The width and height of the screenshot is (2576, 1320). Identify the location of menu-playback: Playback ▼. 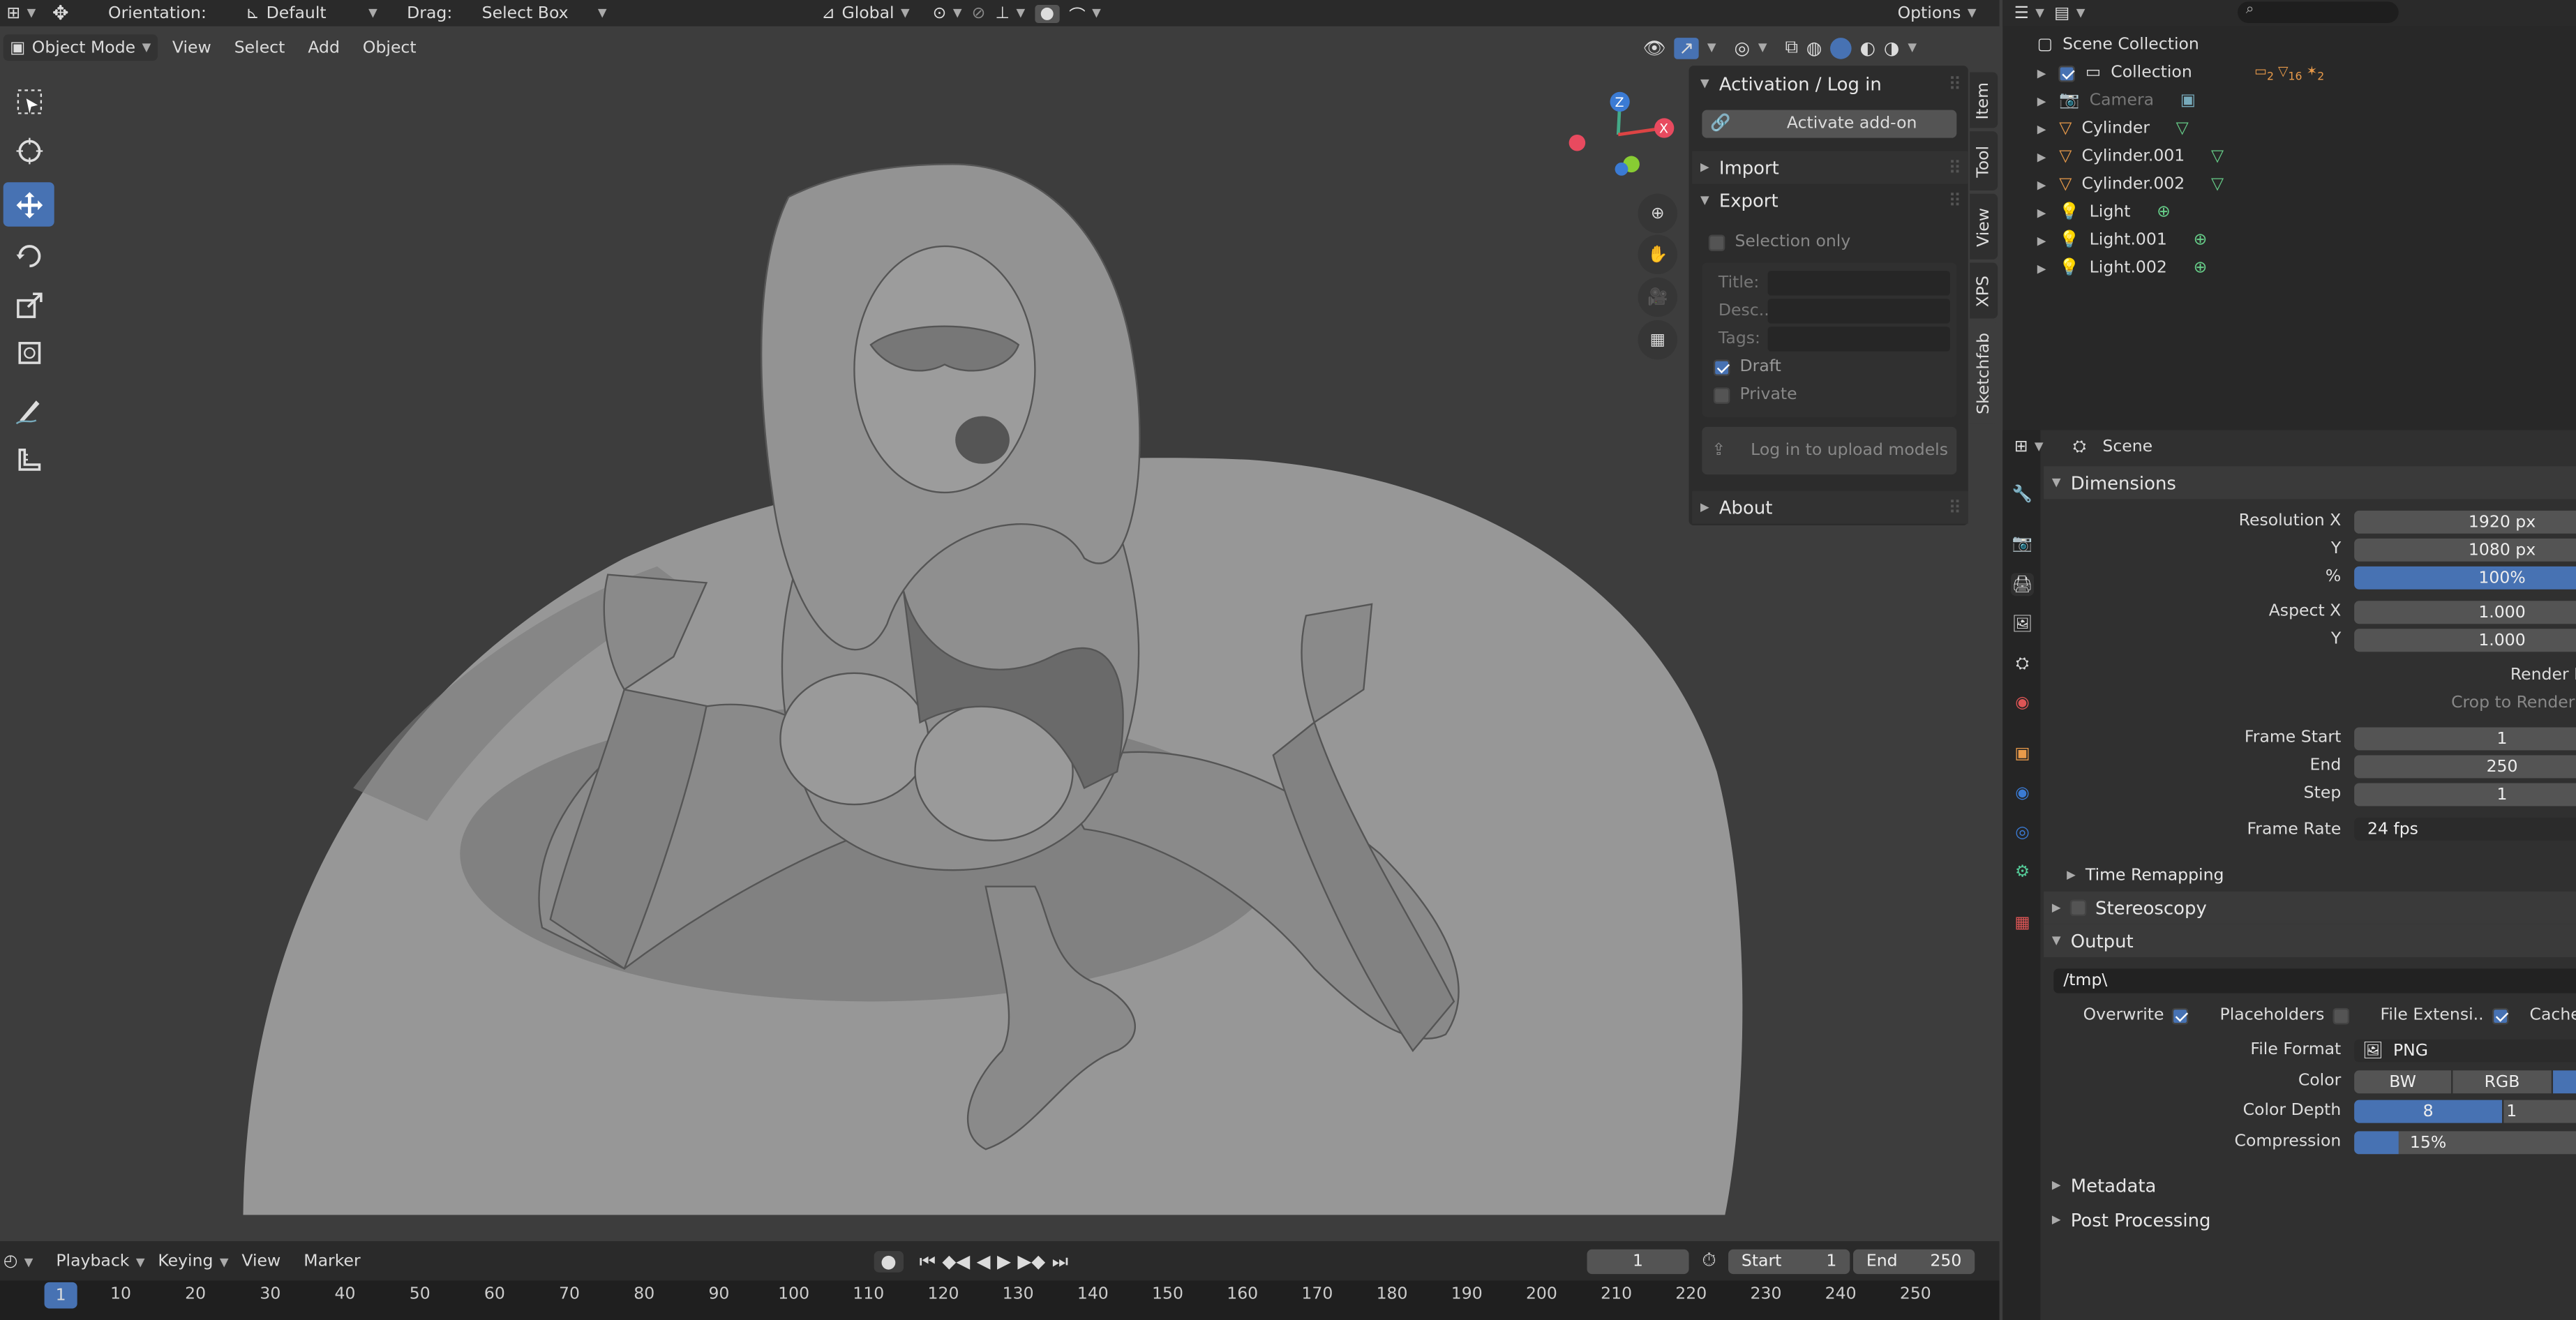
(100, 1261).